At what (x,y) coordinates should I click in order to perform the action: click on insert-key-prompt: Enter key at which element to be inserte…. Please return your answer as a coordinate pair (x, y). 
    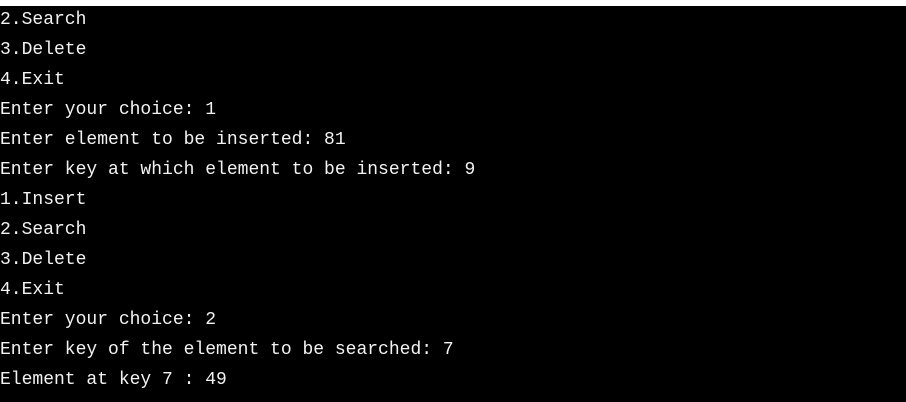
    Looking at the image, I should click on (238, 170).